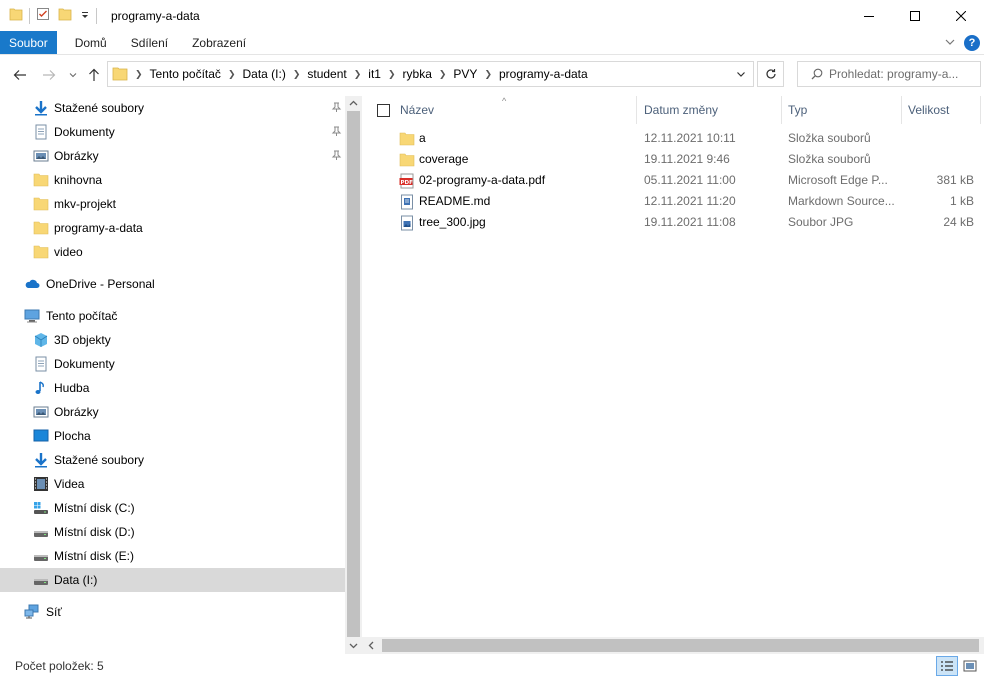  What do you see at coordinates (465, 74) in the screenshot?
I see `breadcrumb-item: PVY` at bounding box center [465, 74].